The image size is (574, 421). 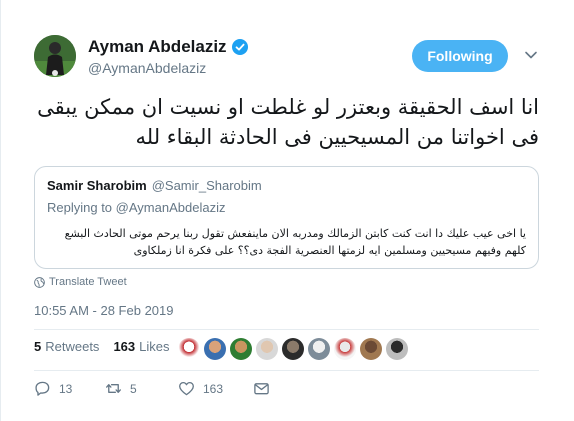 What do you see at coordinates (88, 282) in the screenshot?
I see `translate-tweet-label: Translate Tweet` at bounding box center [88, 282].